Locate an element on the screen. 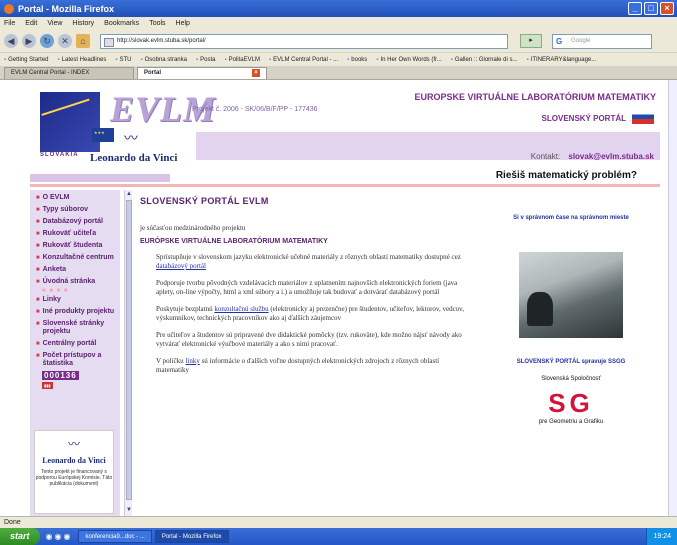 Image resolution: width=677 pixels, height=545 pixels. close-button: × is located at coordinates (667, 8).